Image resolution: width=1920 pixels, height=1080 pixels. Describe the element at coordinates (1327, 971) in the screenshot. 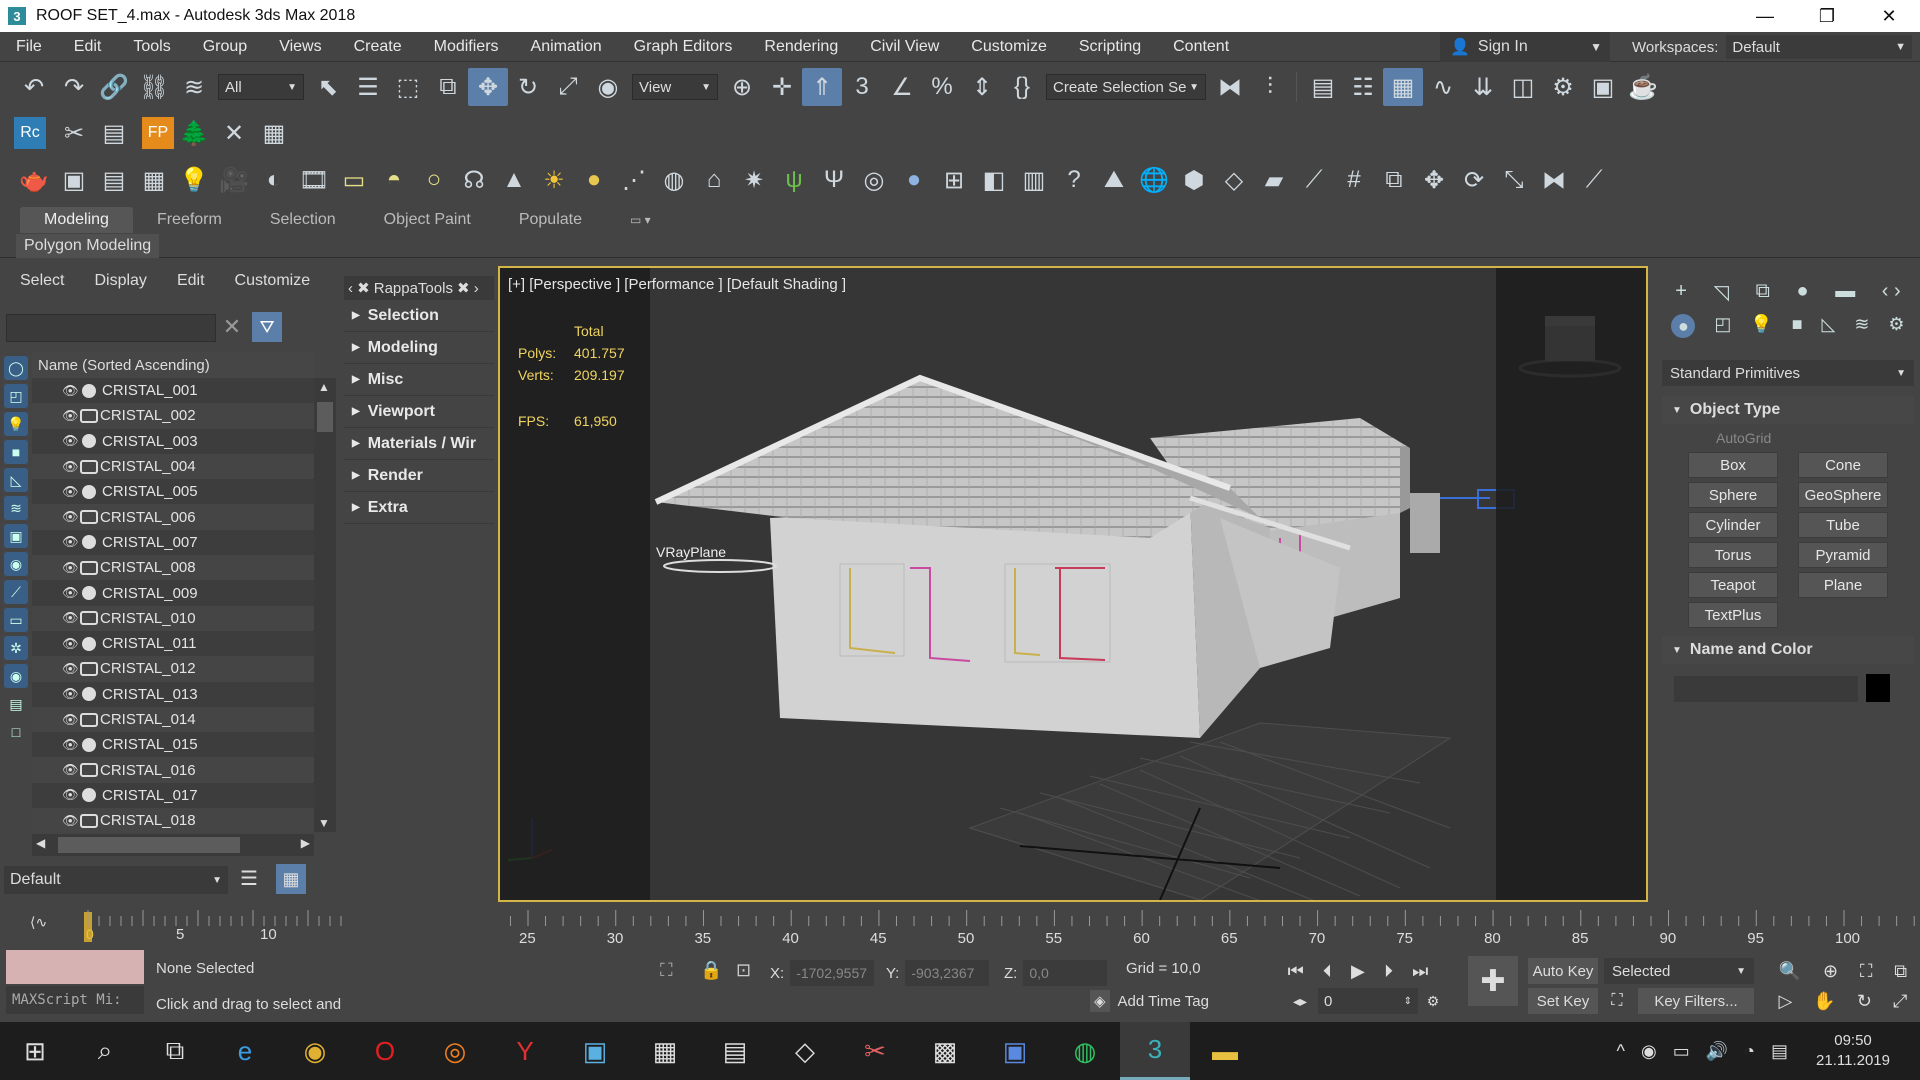

I see `previous-frame-icon: ⏴` at that location.